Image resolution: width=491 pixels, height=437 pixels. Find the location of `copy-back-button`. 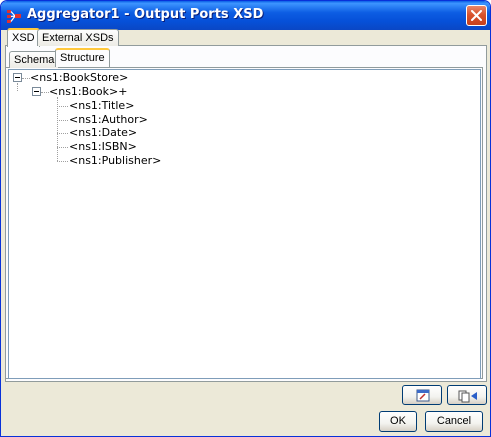

copy-back-button is located at coordinates (467, 395).